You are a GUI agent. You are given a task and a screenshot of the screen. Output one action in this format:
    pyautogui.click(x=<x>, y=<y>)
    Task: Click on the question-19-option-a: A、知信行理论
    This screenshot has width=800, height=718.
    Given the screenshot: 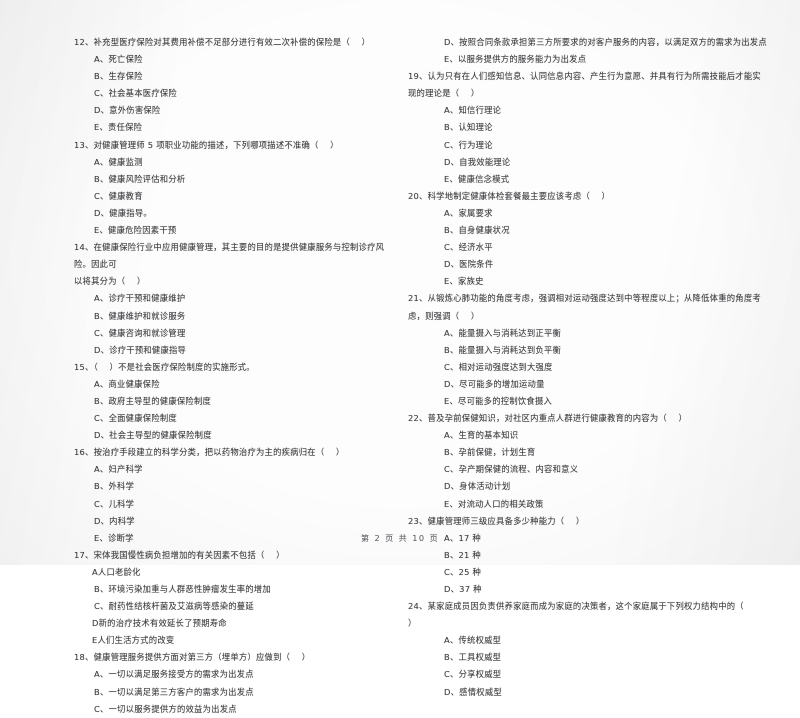 What is the action you would take?
    pyautogui.click(x=473, y=110)
    